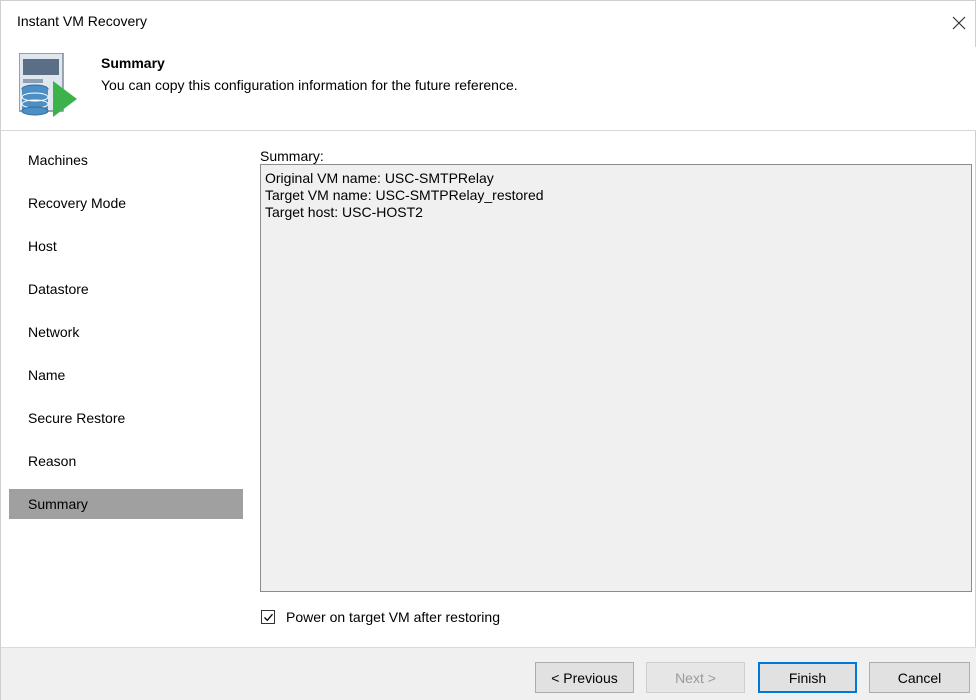 The width and height of the screenshot is (976, 700). Describe the element at coordinates (126, 203) in the screenshot. I see `sidebar-item-recovery-mode: Recovery Mode` at that location.